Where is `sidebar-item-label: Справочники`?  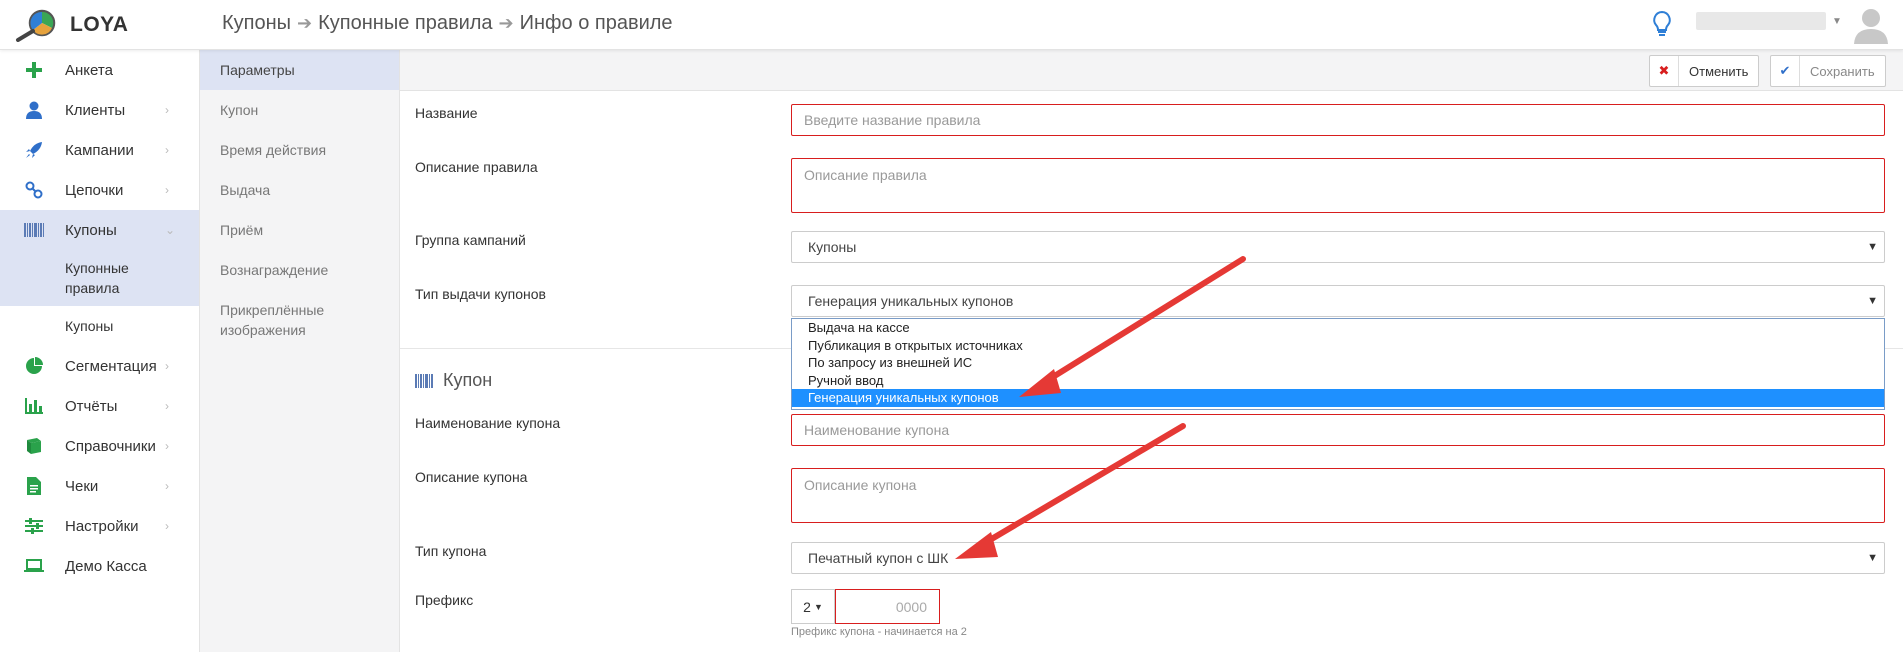
sidebar-item-label: Справочники is located at coordinates (110, 446).